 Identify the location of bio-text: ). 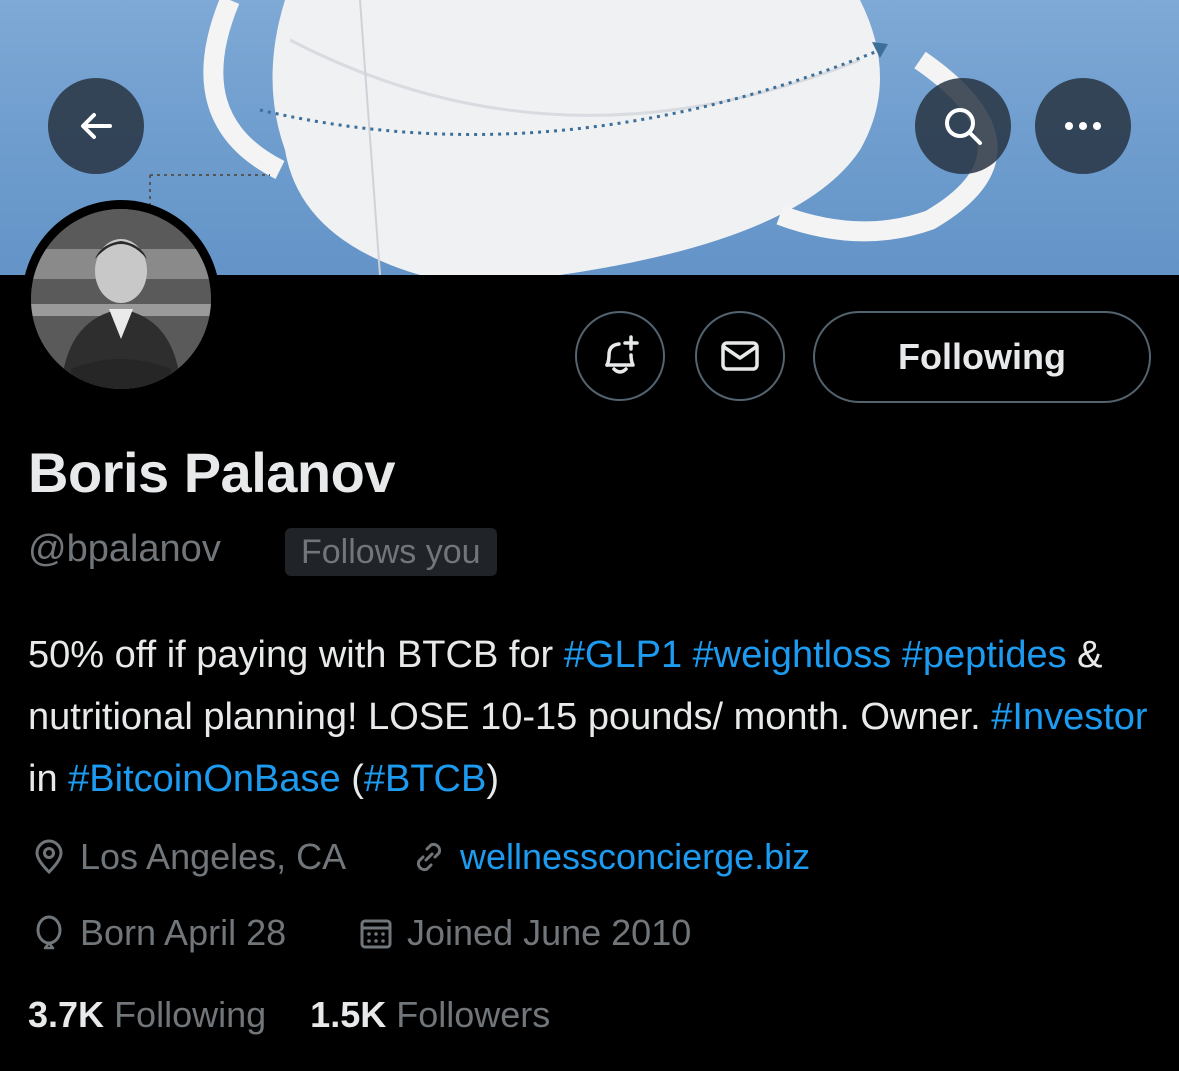
(492, 779).